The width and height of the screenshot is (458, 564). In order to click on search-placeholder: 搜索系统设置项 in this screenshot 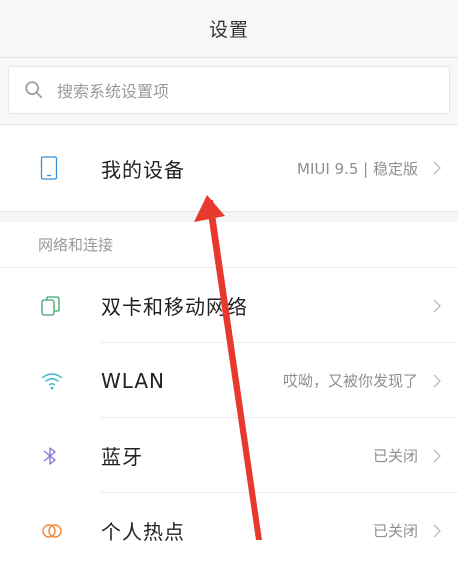, I will do `click(113, 91)`.